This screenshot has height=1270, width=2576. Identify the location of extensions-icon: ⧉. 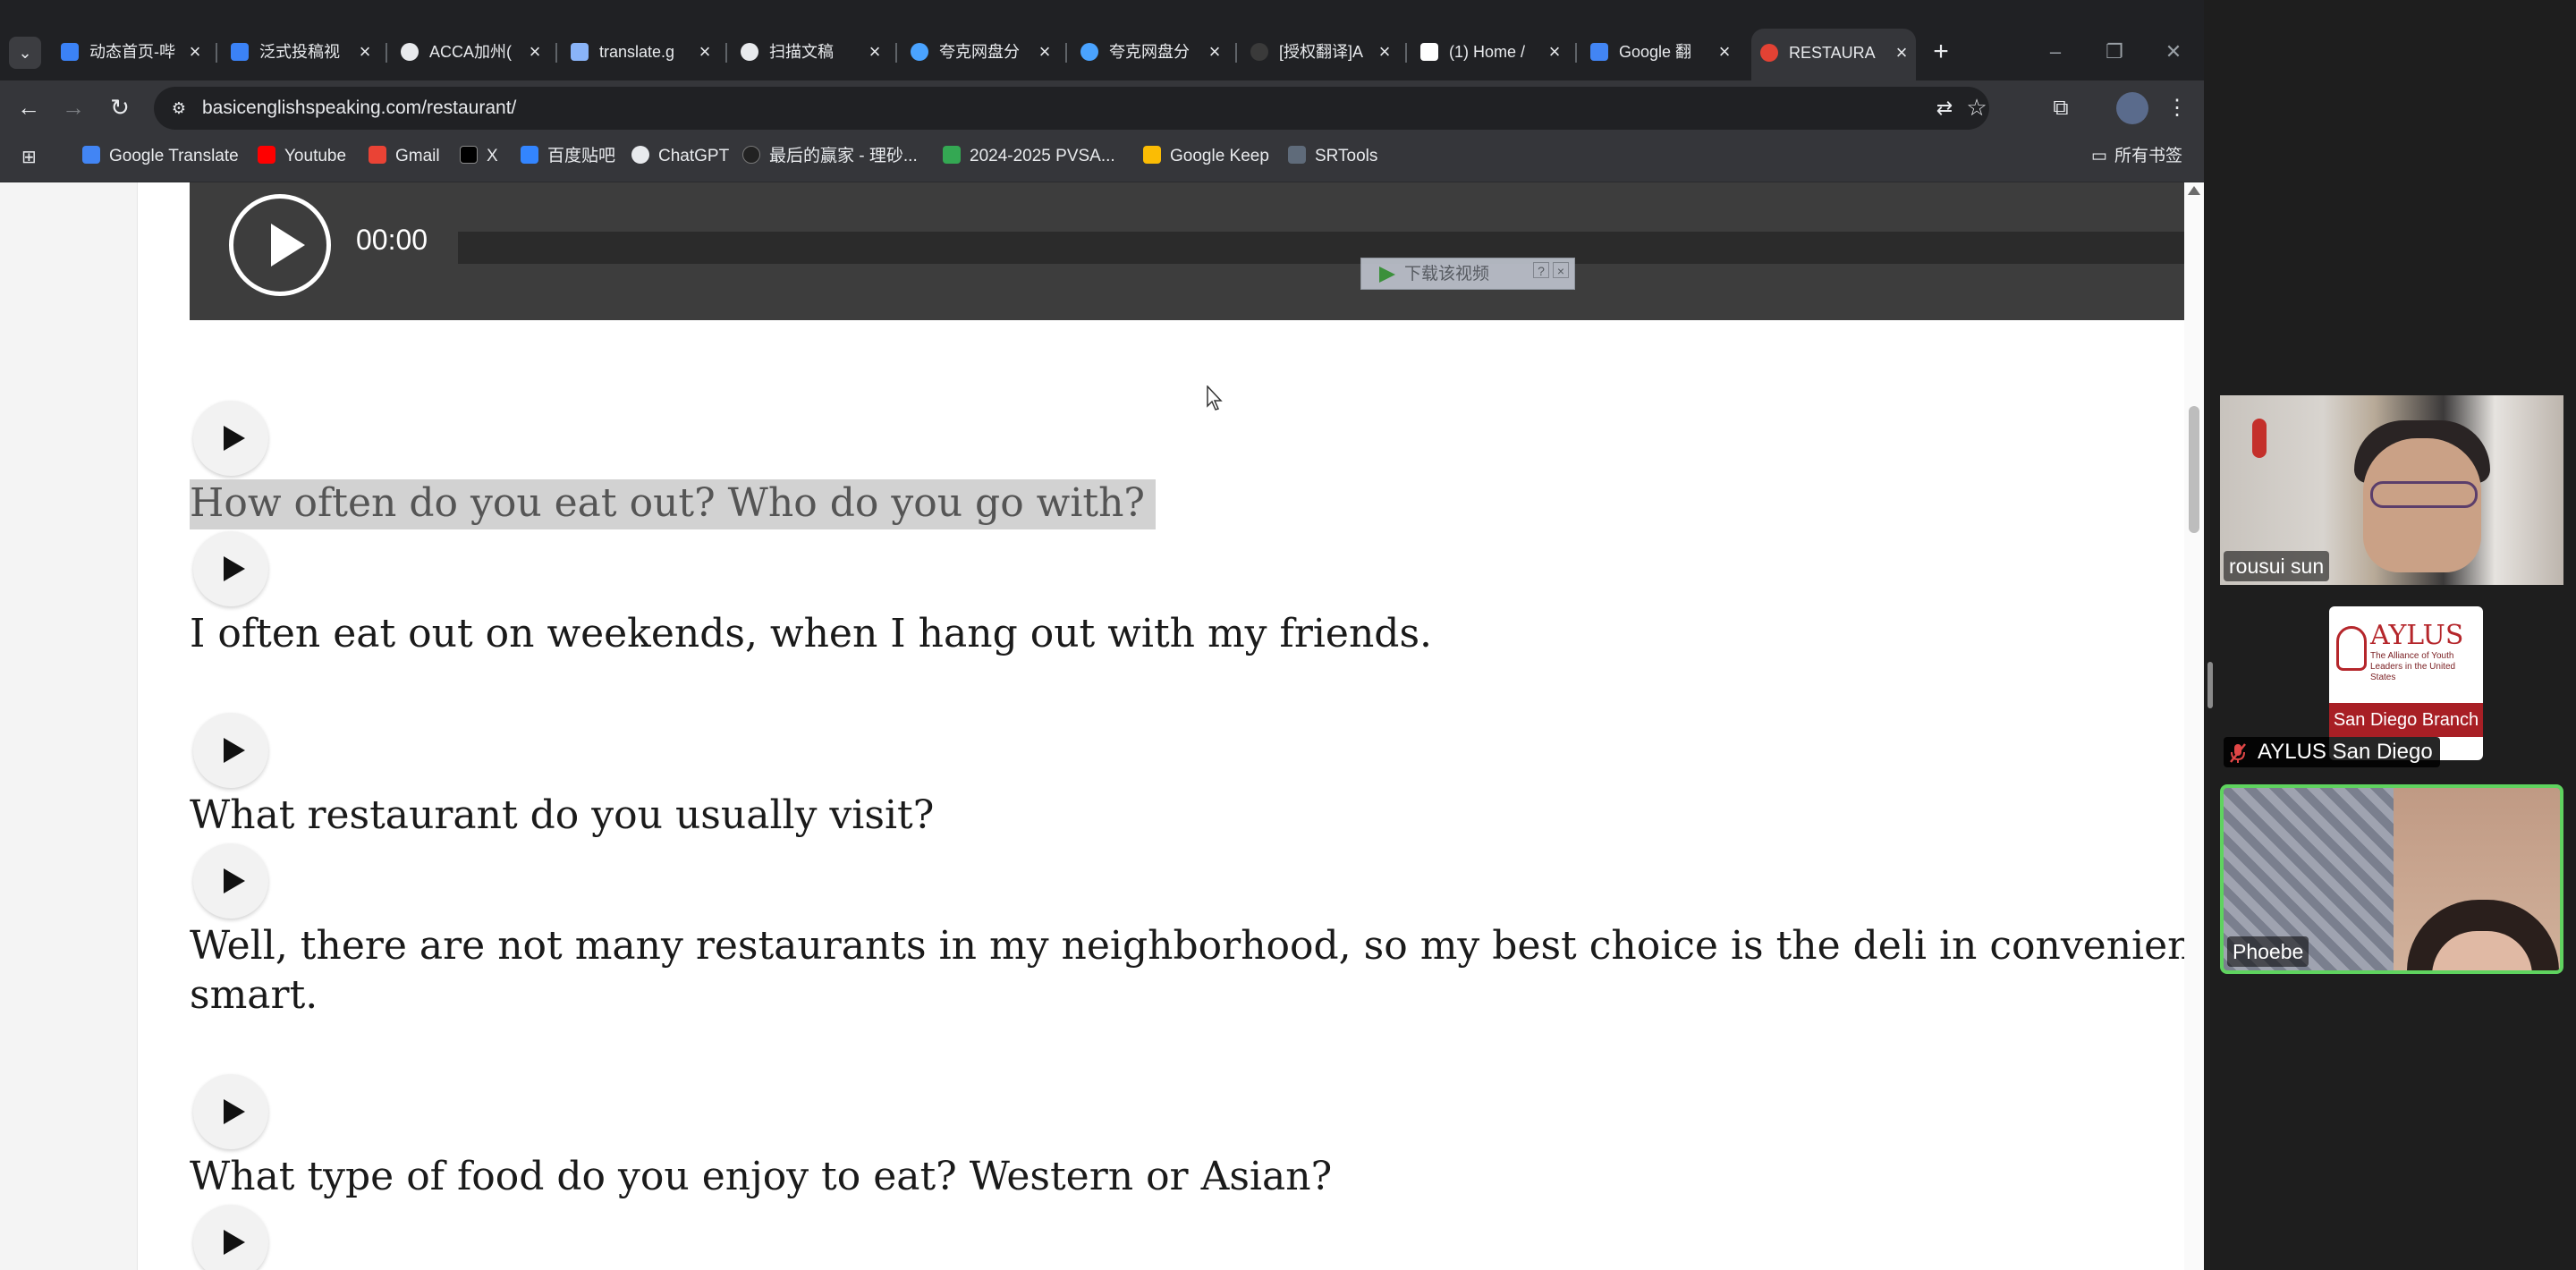
(2061, 108).